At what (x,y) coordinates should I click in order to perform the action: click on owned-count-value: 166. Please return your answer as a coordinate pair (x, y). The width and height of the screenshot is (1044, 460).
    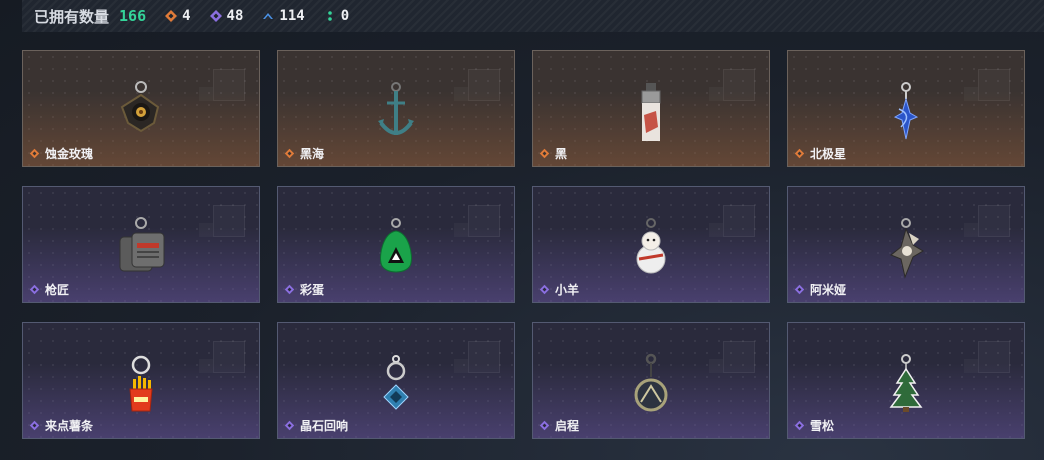
    Looking at the image, I should click on (133, 16).